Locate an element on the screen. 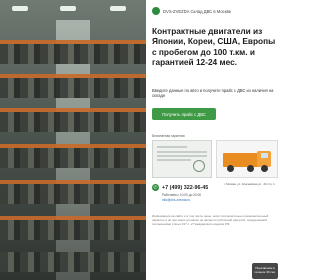 Image resolution: width=320 pixels, height=280 pixels. callback-widget-button: Перезвоним в течение 30 сек. is located at coordinates (265, 271).